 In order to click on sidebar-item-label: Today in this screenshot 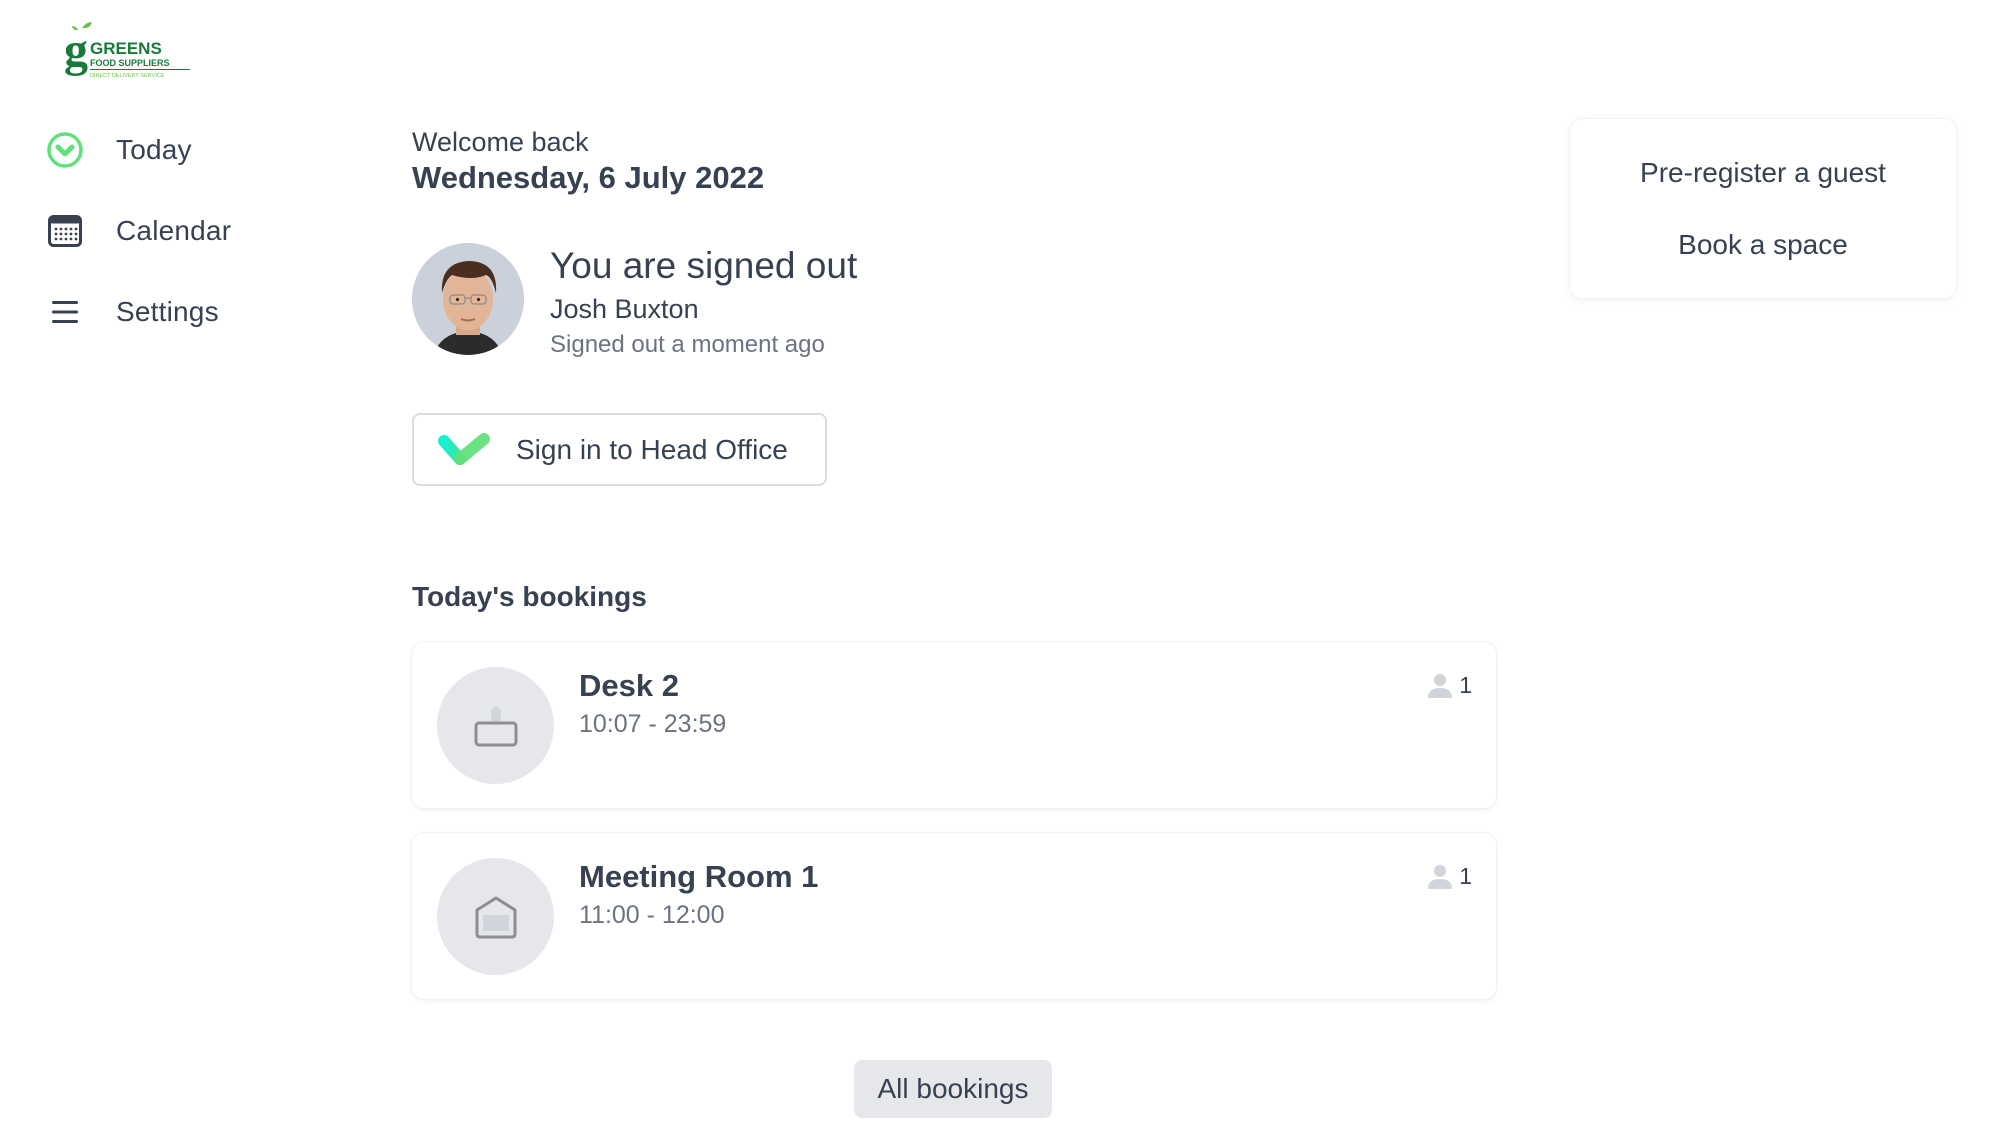, I will do `click(154, 149)`.